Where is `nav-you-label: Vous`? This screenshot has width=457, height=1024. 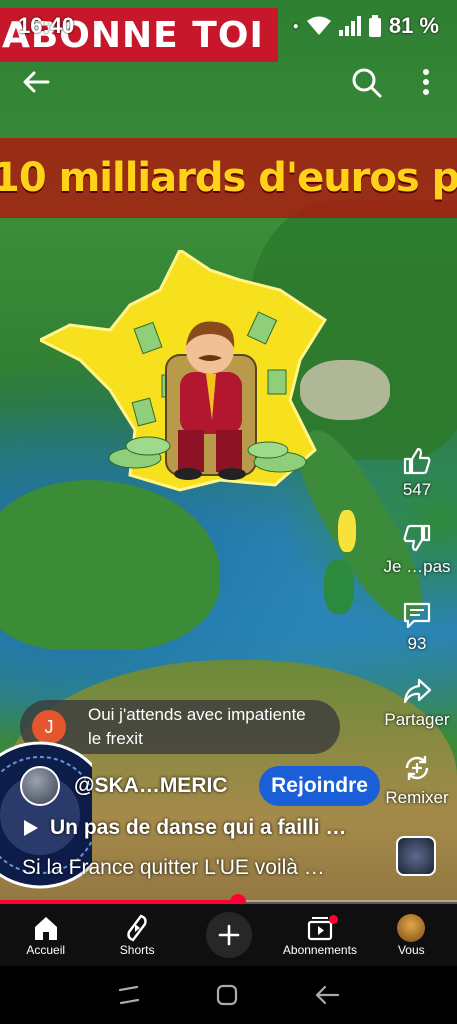 nav-you-label: Vous is located at coordinates (411, 950).